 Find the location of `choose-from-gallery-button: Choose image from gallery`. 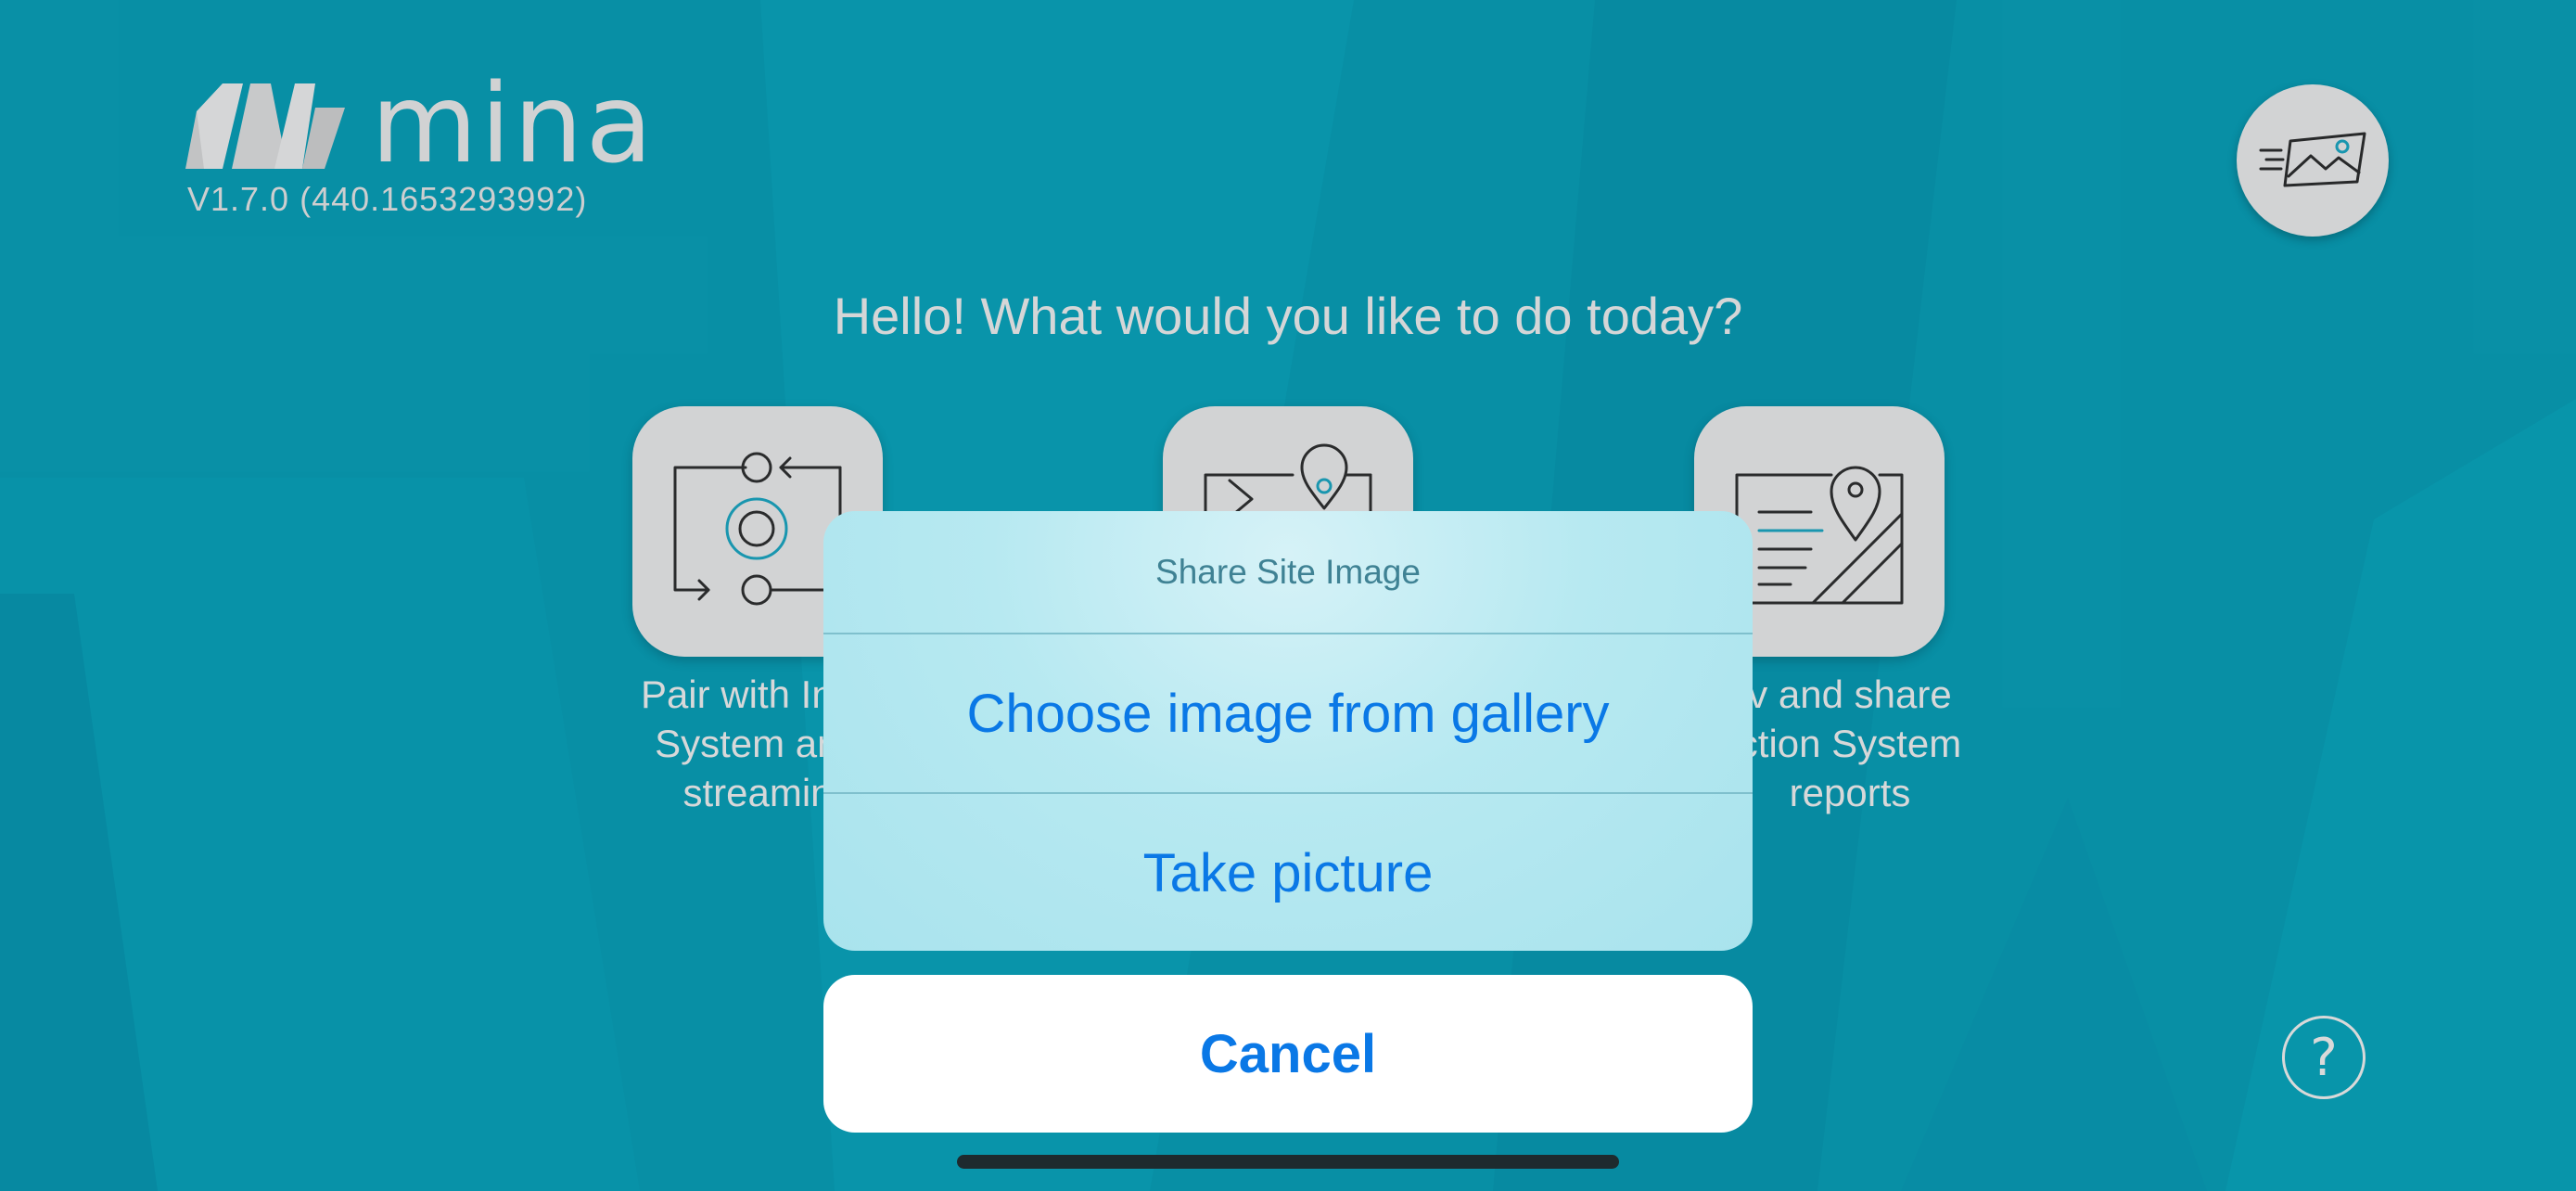

choose-from-gallery-button: Choose image from gallery is located at coordinates (1288, 713).